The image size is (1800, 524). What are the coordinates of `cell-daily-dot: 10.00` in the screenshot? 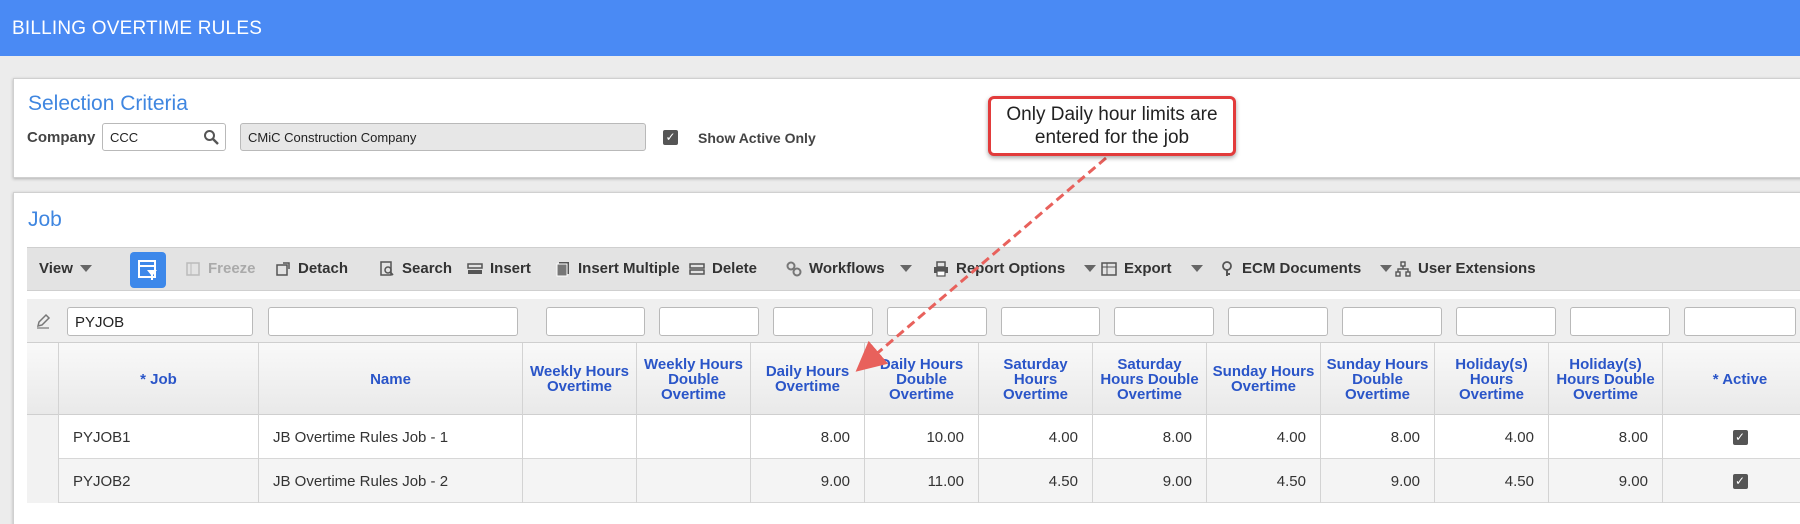 It's located at (921, 437).